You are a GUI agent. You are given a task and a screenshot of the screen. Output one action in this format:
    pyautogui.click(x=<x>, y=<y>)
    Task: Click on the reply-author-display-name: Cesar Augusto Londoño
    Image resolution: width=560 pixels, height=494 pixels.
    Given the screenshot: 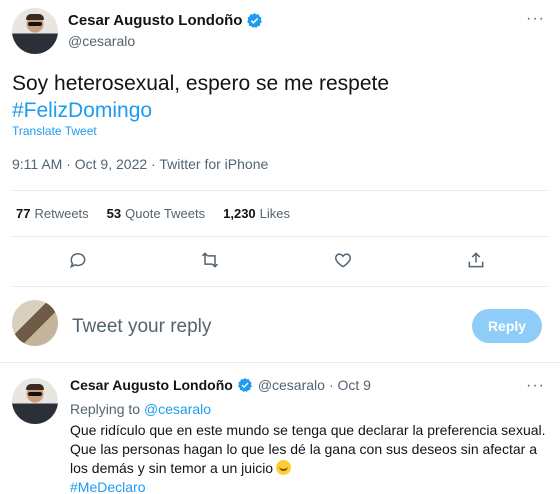 What is the action you would take?
    pyautogui.click(x=151, y=385)
    